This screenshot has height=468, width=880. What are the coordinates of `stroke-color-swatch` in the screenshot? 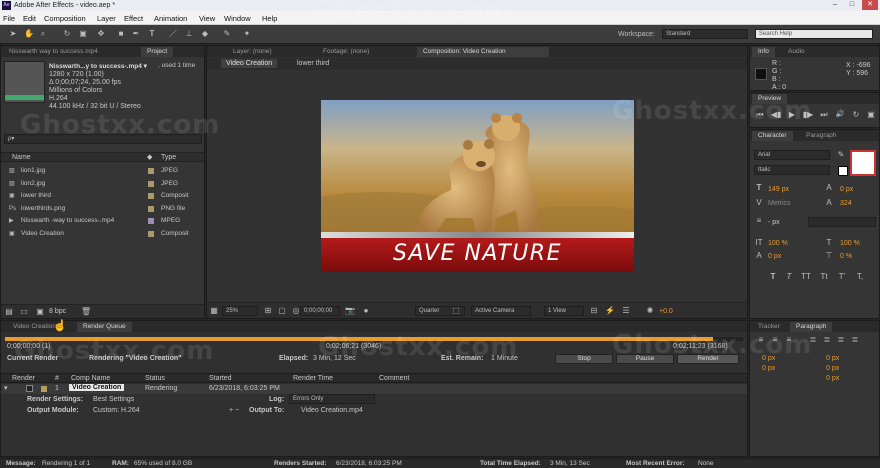 It's located at (863, 163).